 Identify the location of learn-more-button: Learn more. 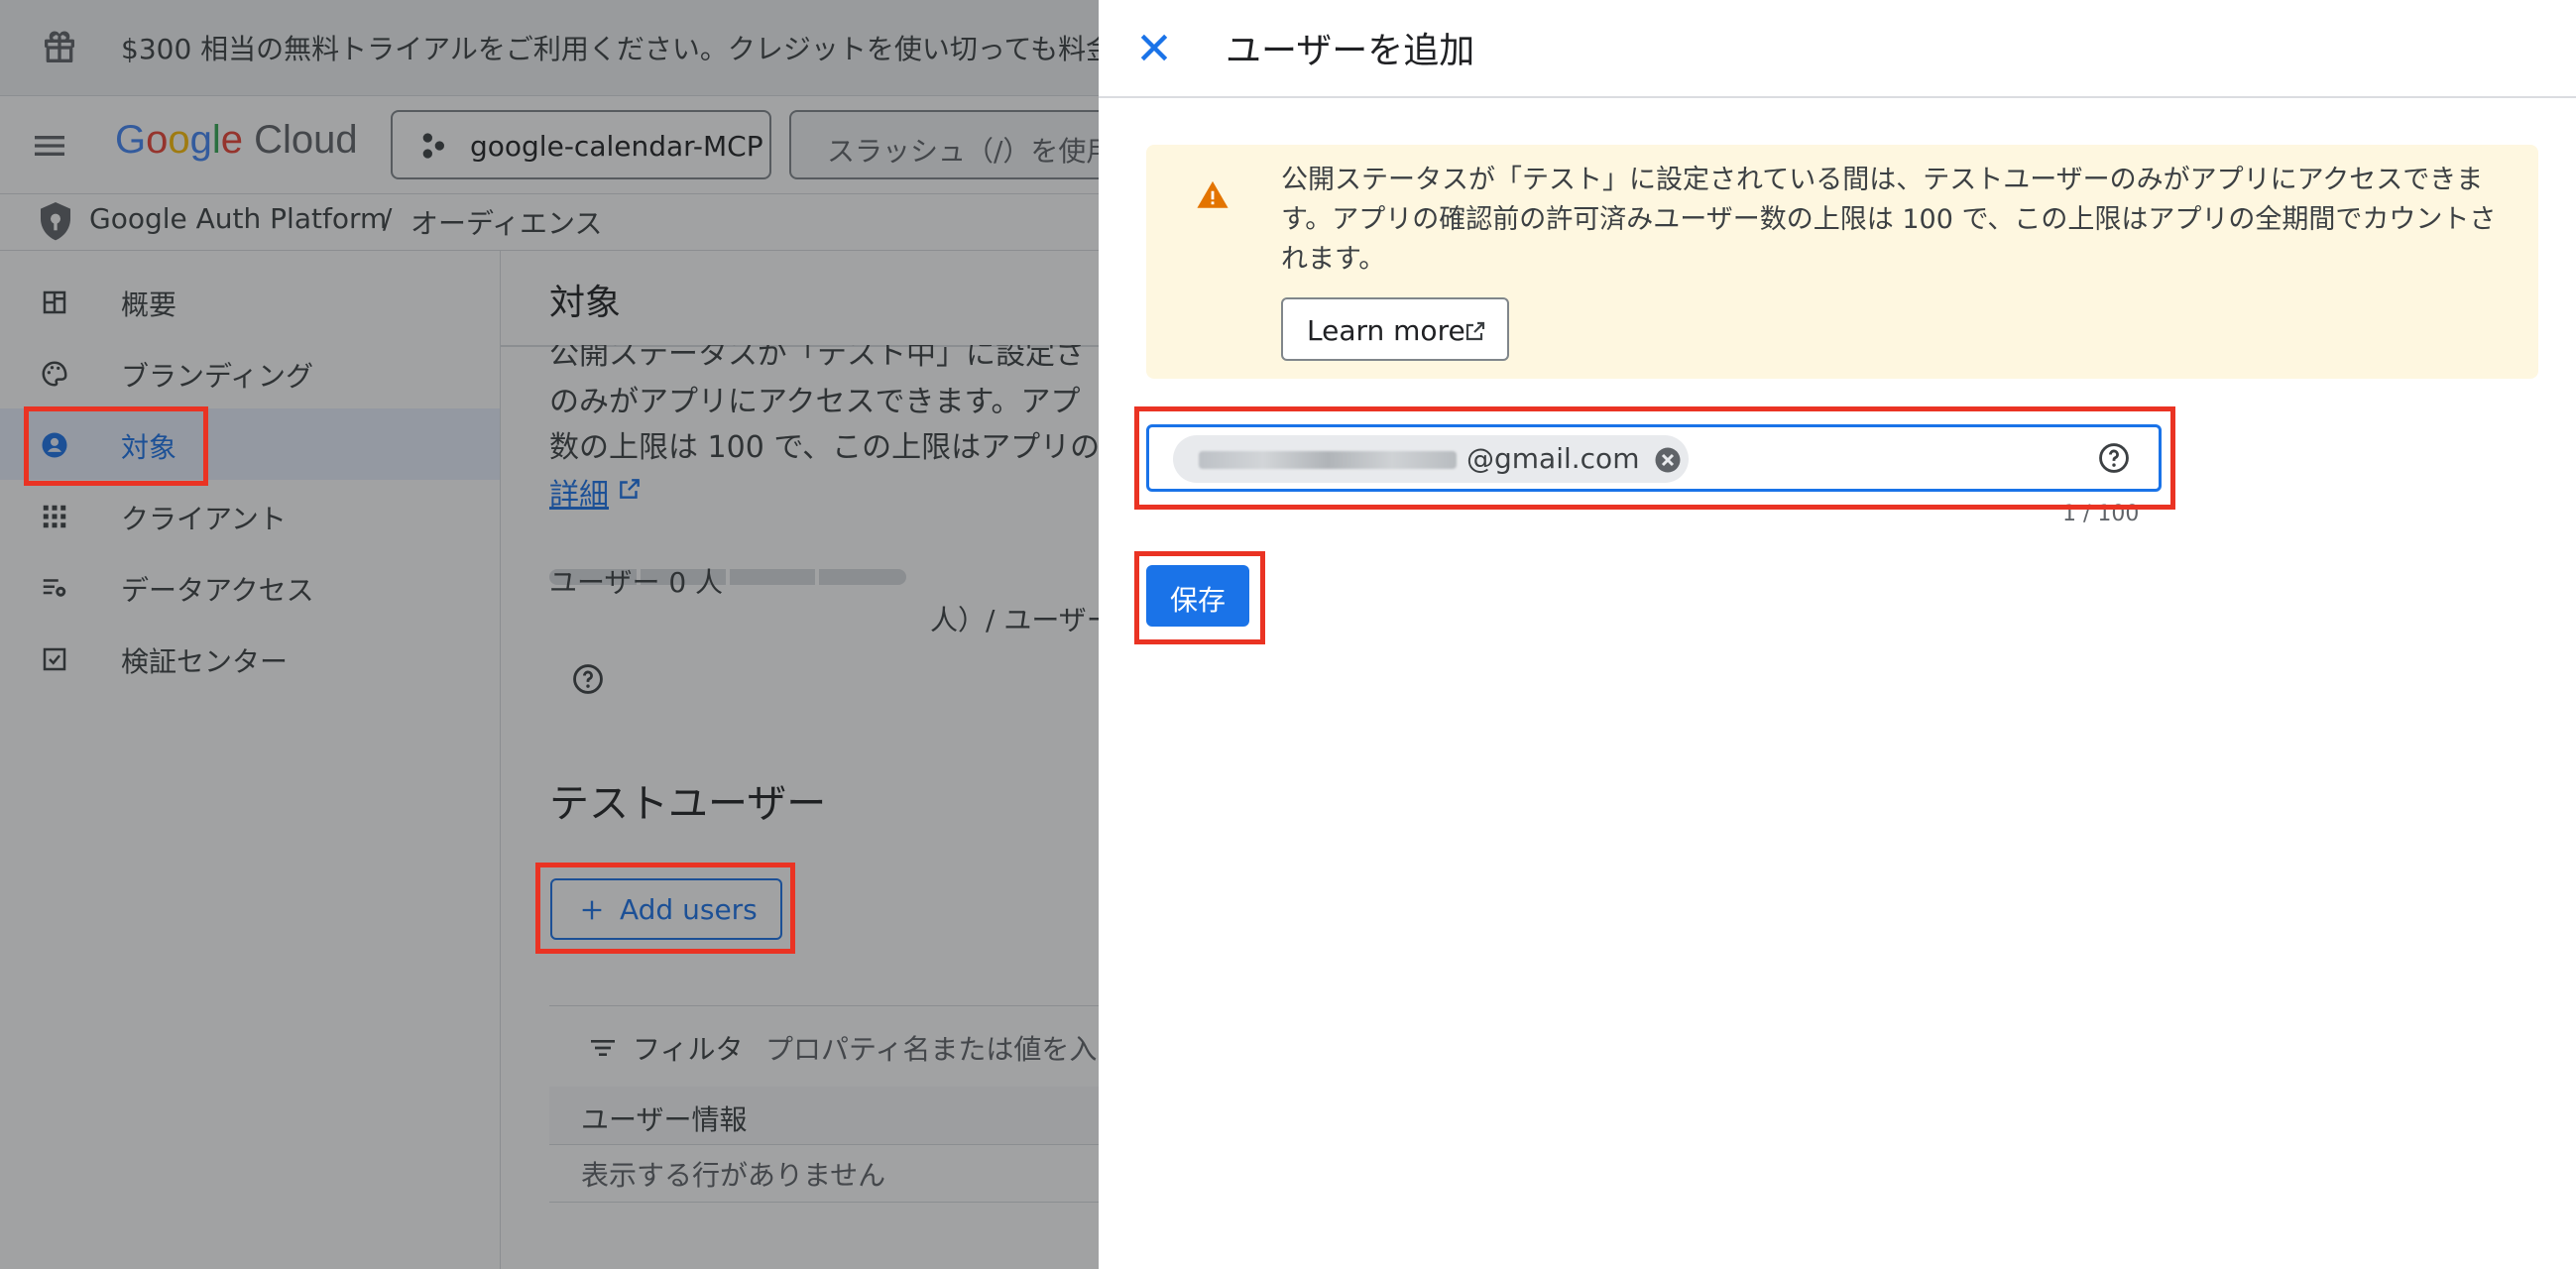
(1395, 329).